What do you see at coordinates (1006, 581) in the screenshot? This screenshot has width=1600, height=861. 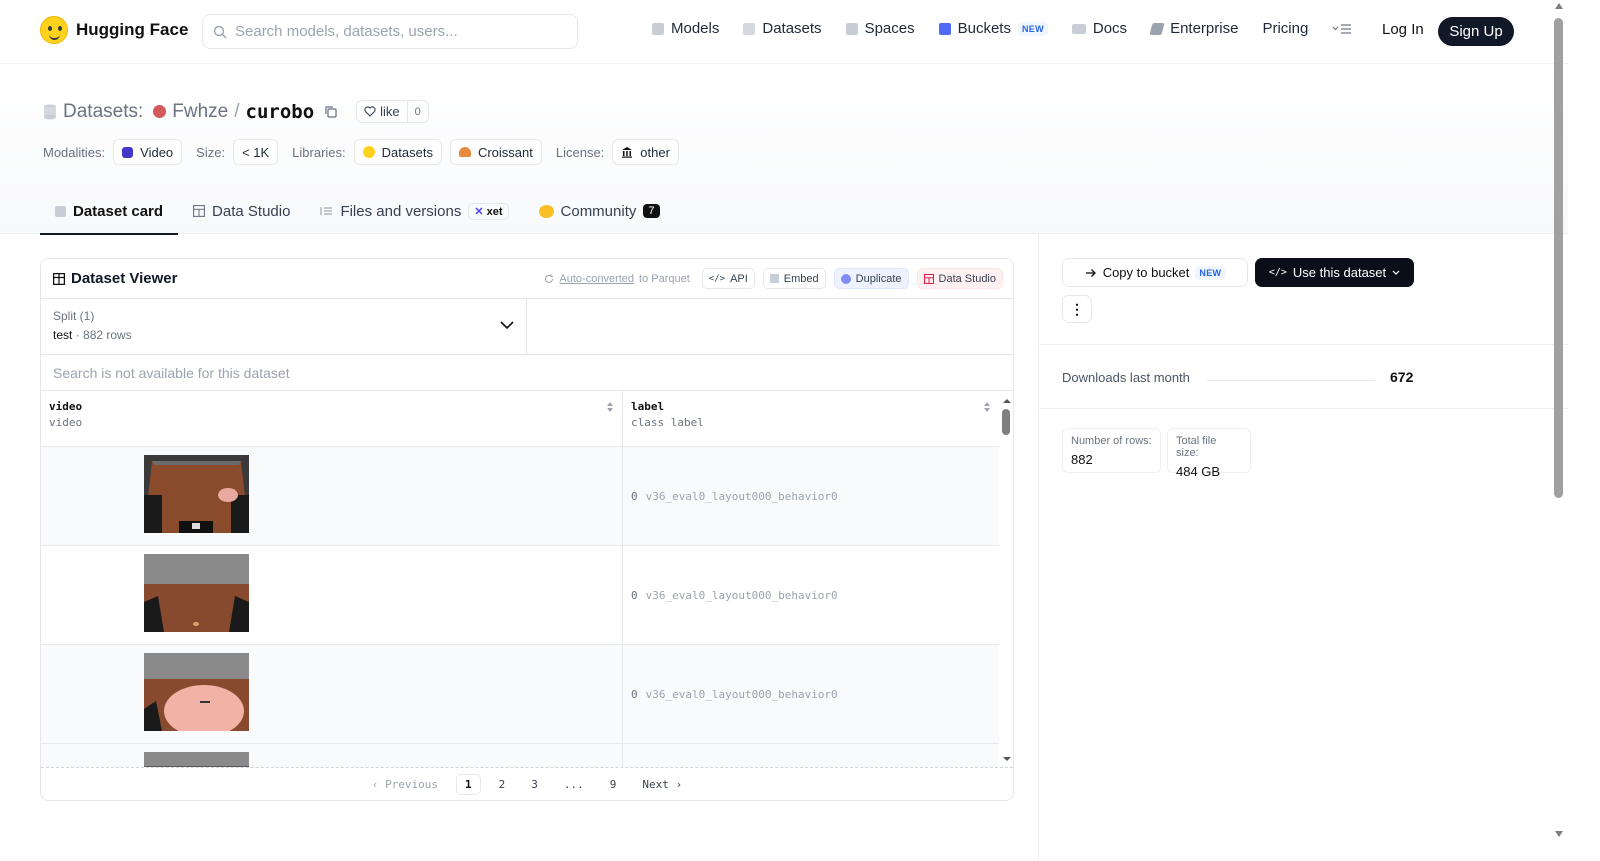 I see `table-scrollbar` at bounding box center [1006, 581].